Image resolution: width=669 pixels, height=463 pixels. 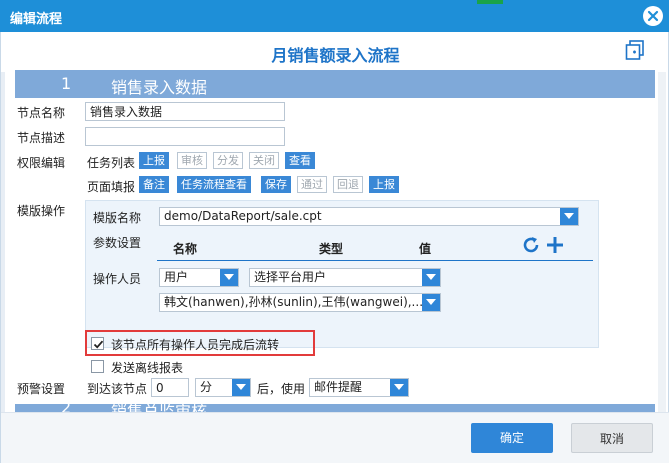 What do you see at coordinates (335, 408) in the screenshot?
I see `section-bar-2: 2 销售总监审核` at bounding box center [335, 408].